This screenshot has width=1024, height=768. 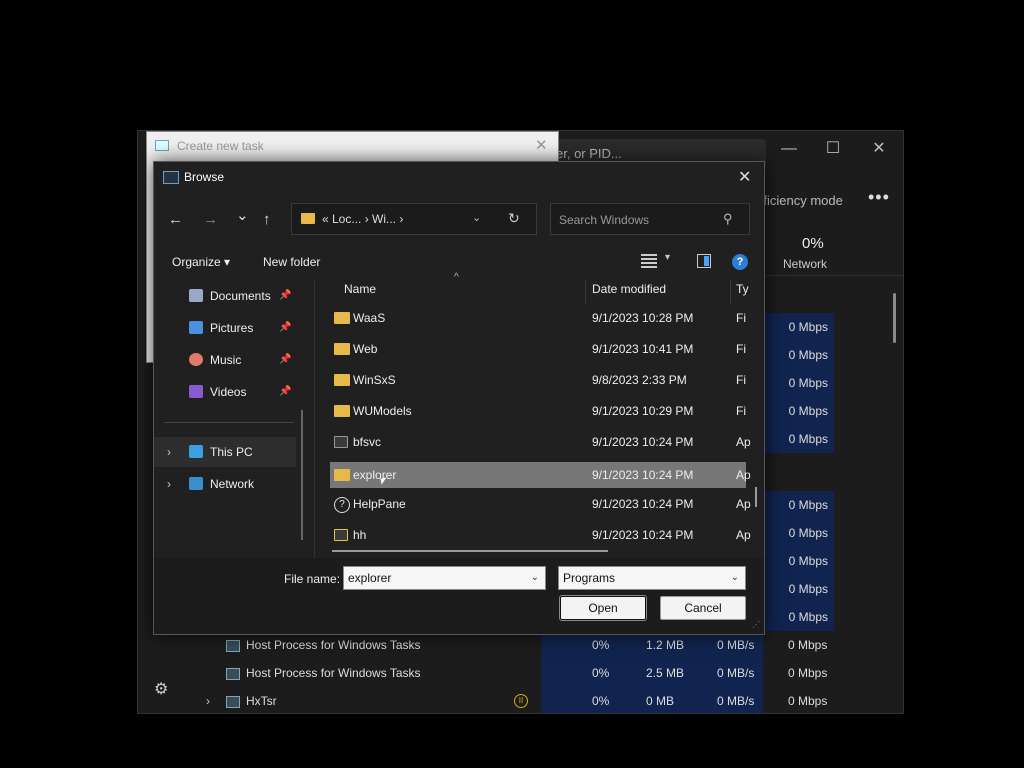 I want to click on settings-gear-icon: ⚙, so click(x=161, y=689).